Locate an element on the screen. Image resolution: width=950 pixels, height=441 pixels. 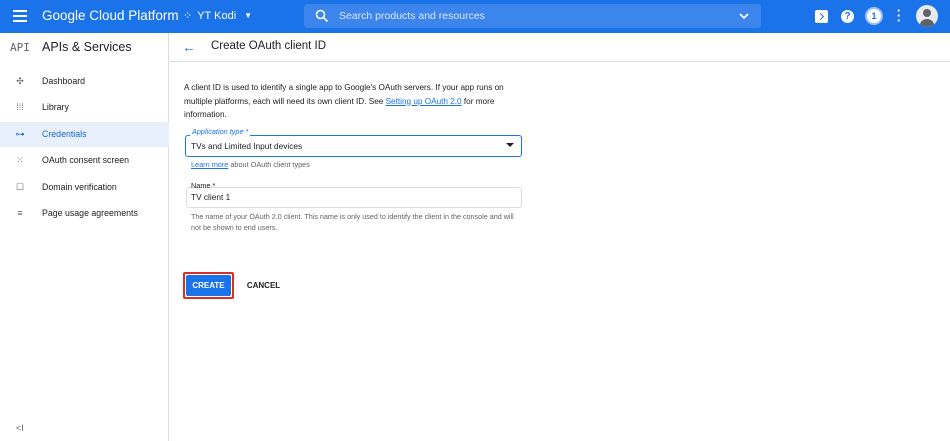
page-header: ← Create OAuth client ID is located at coordinates (560, 47).